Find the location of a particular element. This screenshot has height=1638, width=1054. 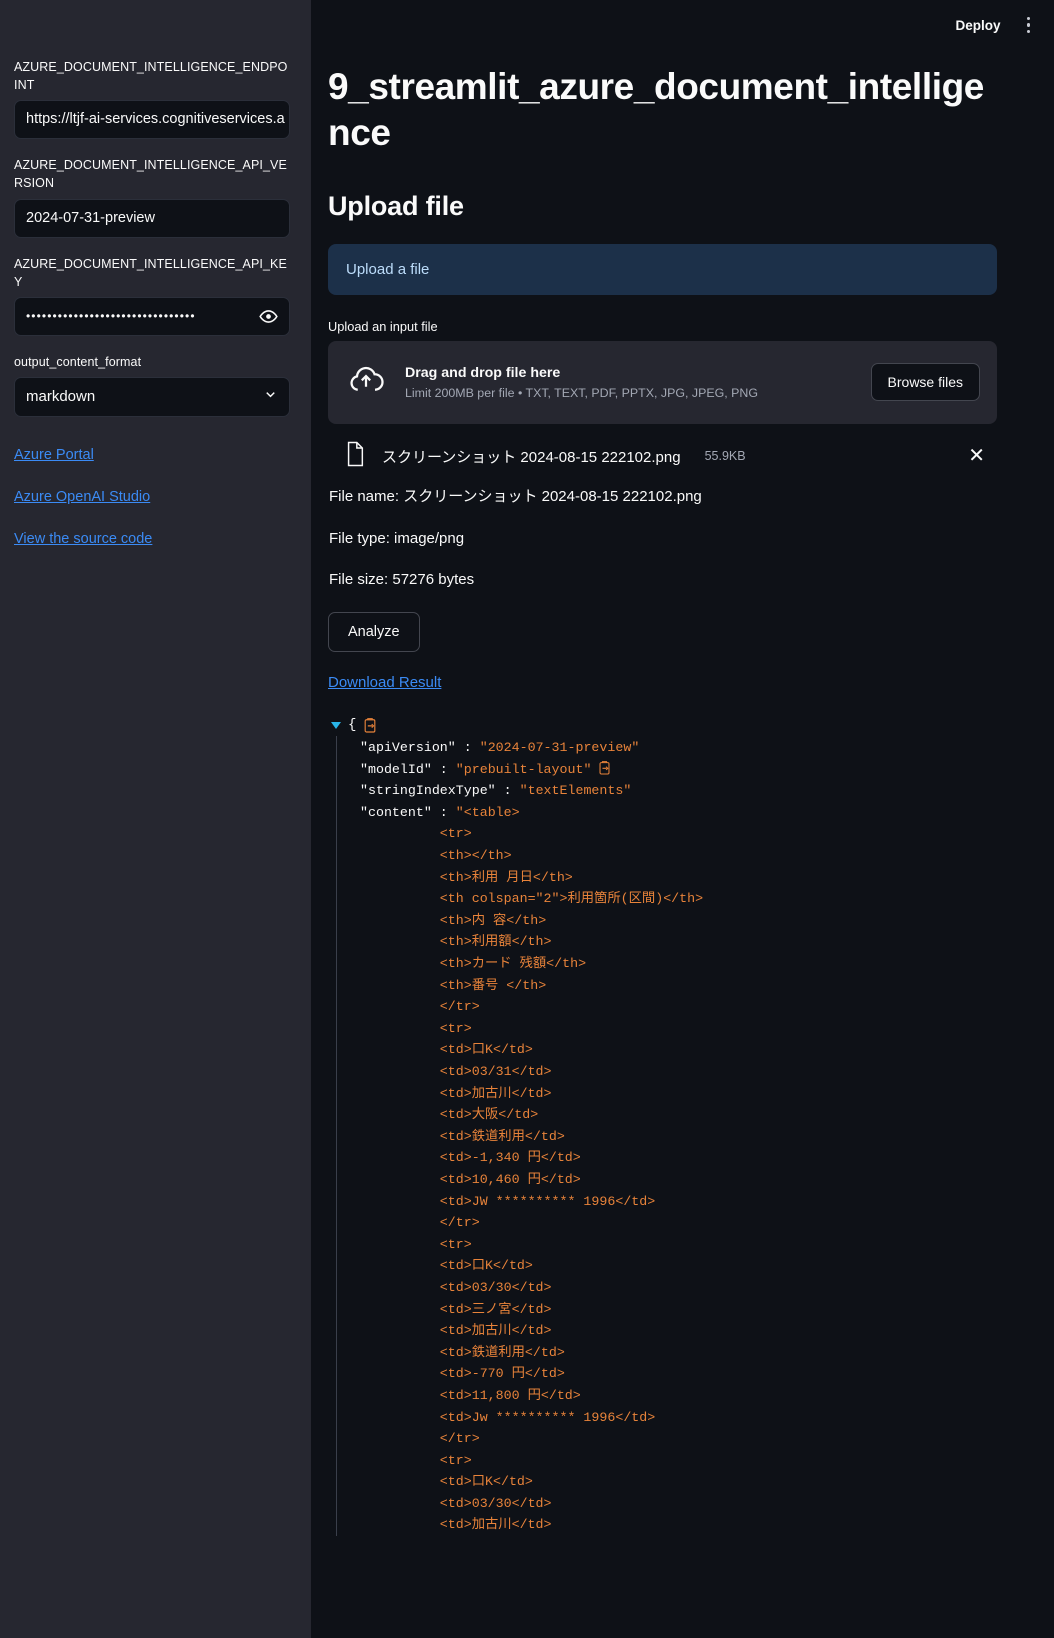

json-key: "apiVersion" is located at coordinates (408, 748).